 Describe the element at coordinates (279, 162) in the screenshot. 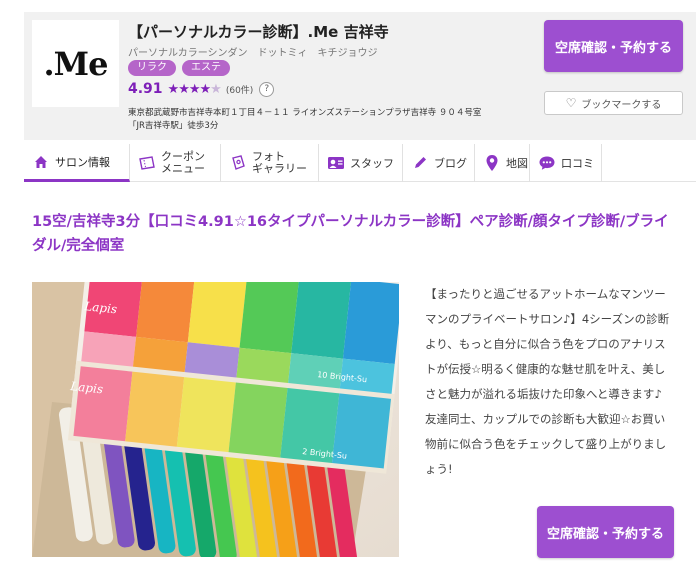

I see `tab-label: フォト ギャラリー` at that location.